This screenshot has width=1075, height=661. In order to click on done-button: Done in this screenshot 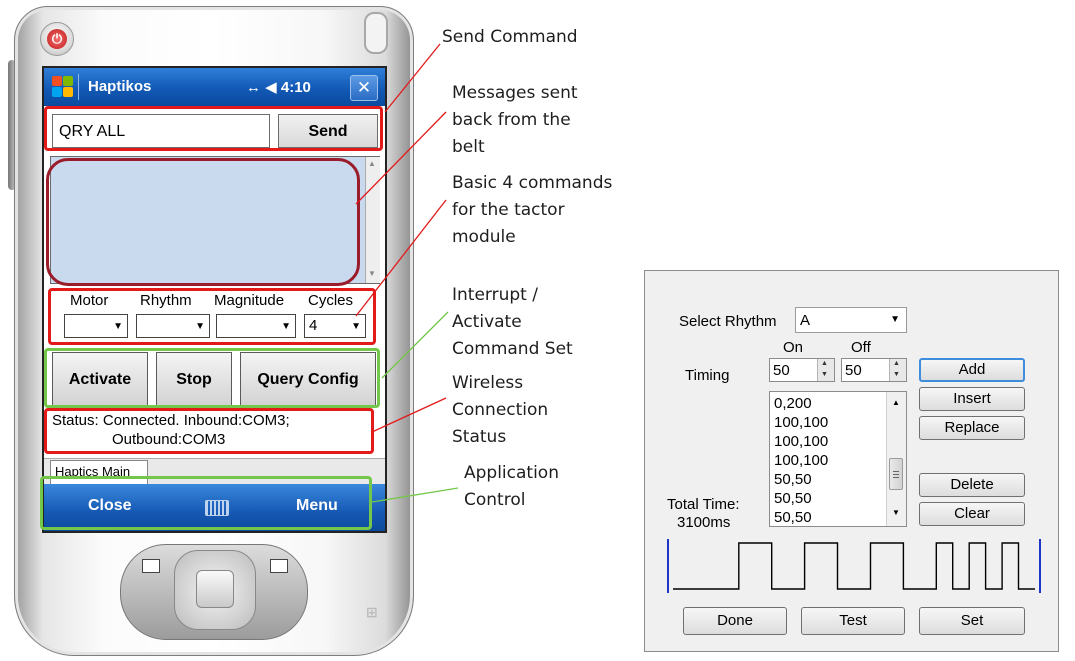, I will do `click(735, 621)`.